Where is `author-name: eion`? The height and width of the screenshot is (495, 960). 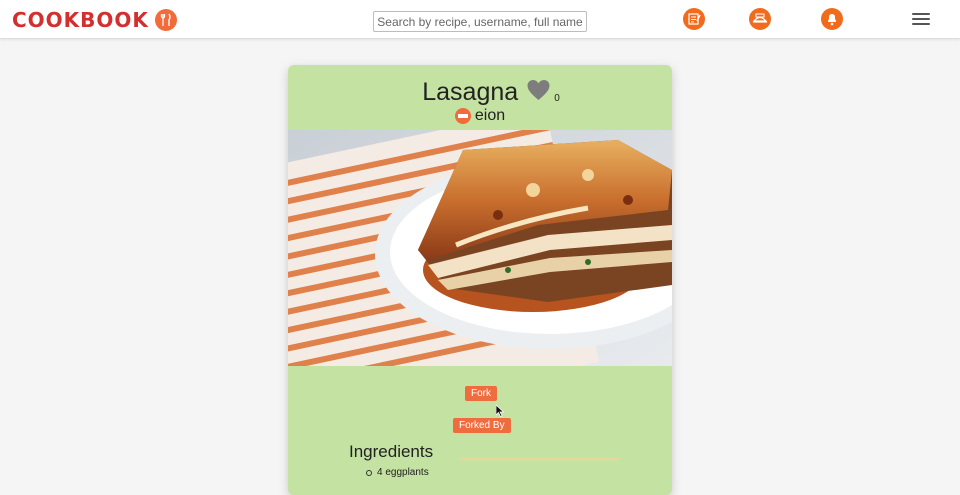
author-name: eion is located at coordinates (490, 116).